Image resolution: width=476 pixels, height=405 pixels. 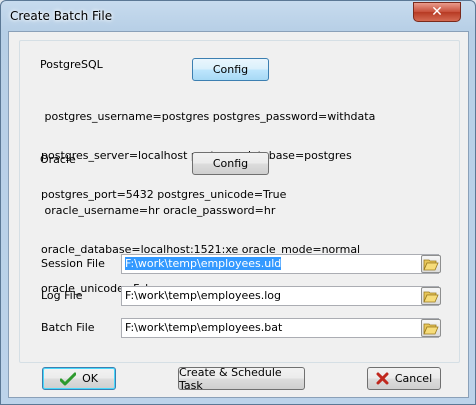 What do you see at coordinates (62, 295) in the screenshot?
I see `log-file-label: Log File` at bounding box center [62, 295].